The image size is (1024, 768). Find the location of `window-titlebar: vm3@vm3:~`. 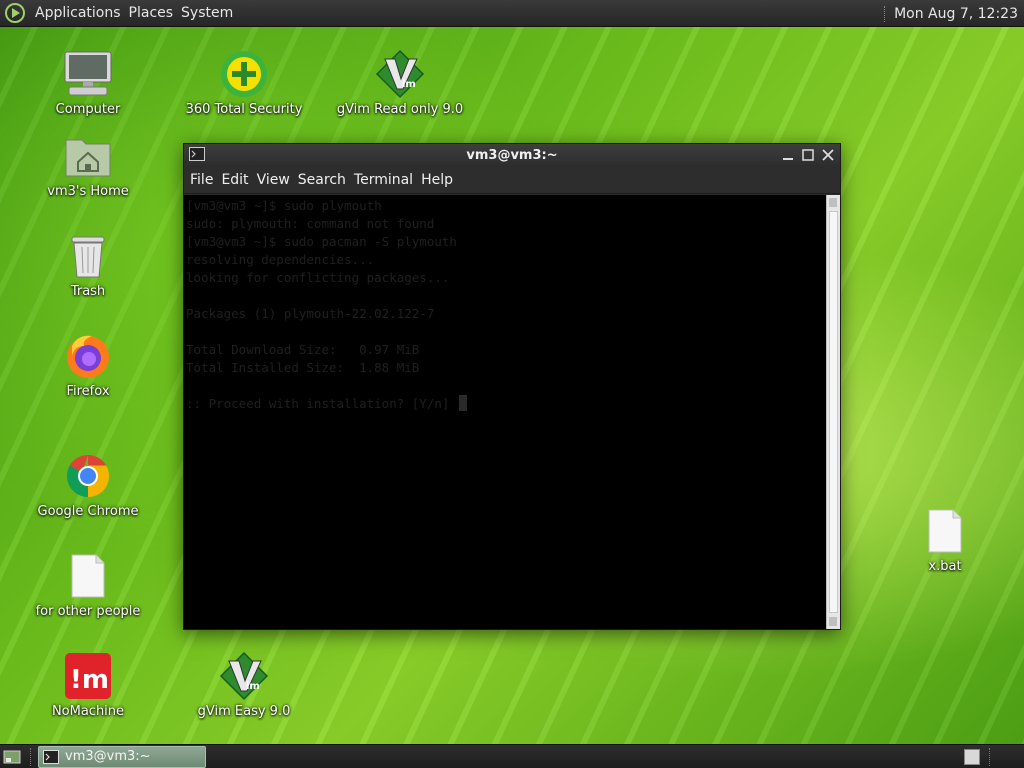

window-titlebar: vm3@vm3:~ is located at coordinates (512, 155).